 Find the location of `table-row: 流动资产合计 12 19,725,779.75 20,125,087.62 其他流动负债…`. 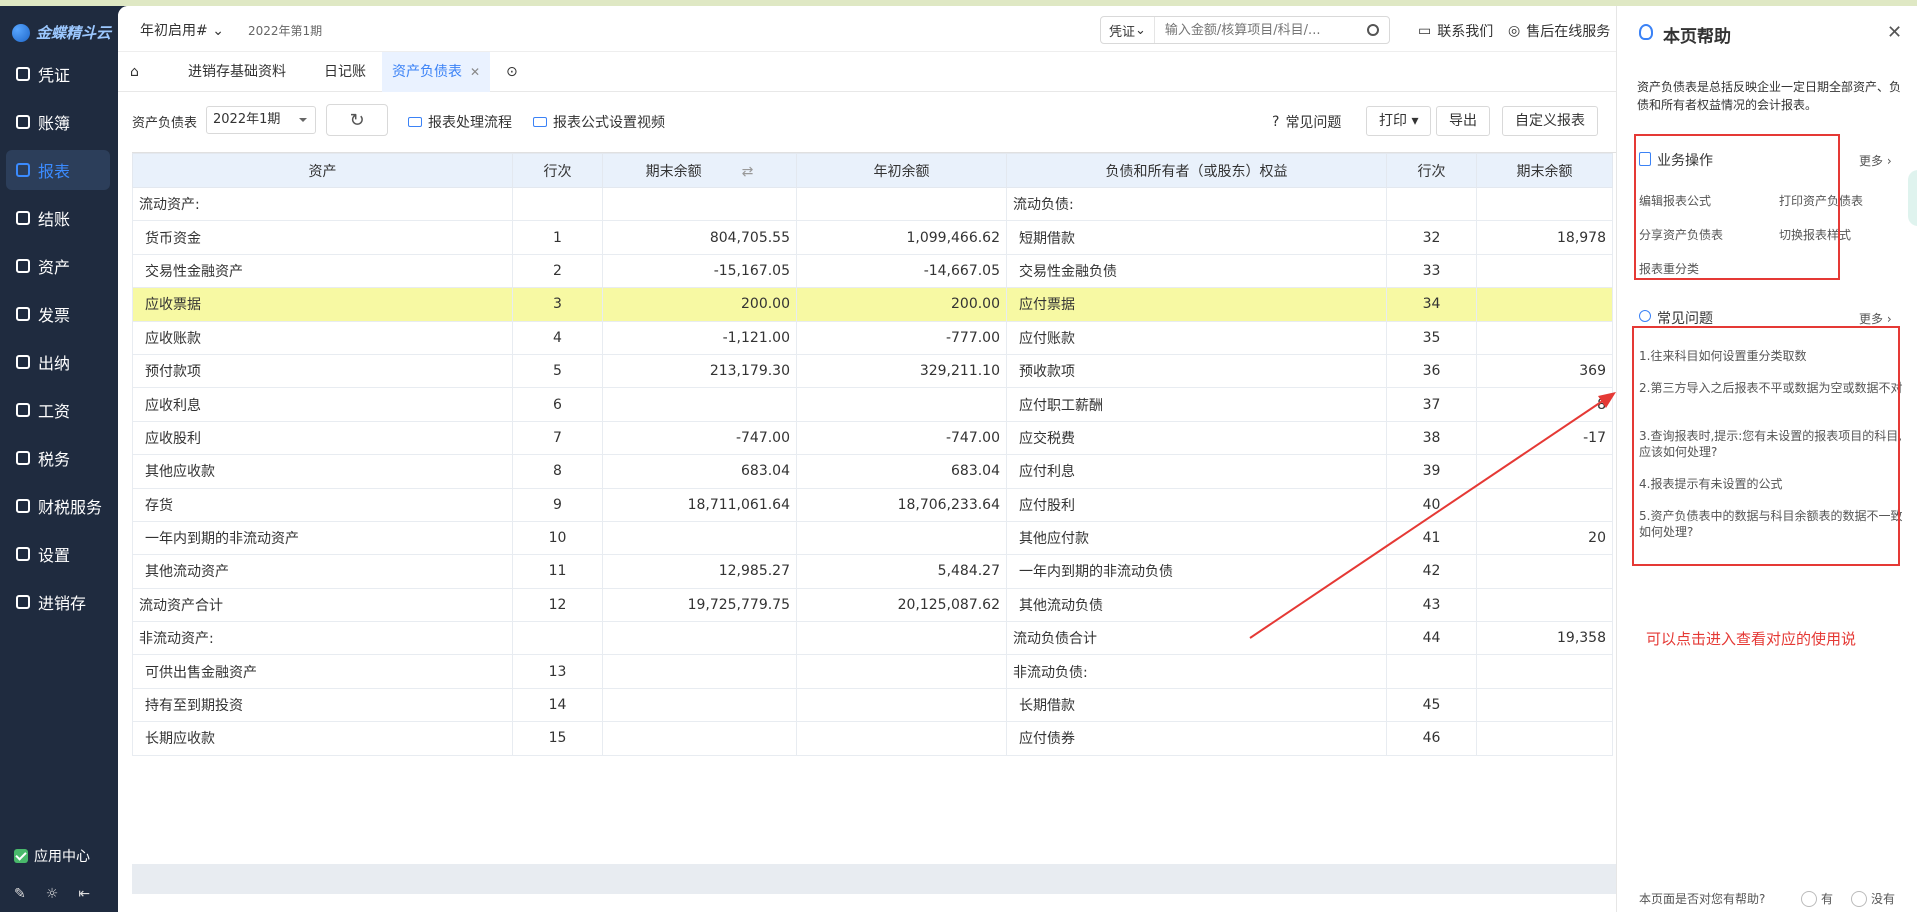

table-row: 流动资产合计 12 19,725,779.75 20,125,087.62 其他流动负债… is located at coordinates (872, 605).